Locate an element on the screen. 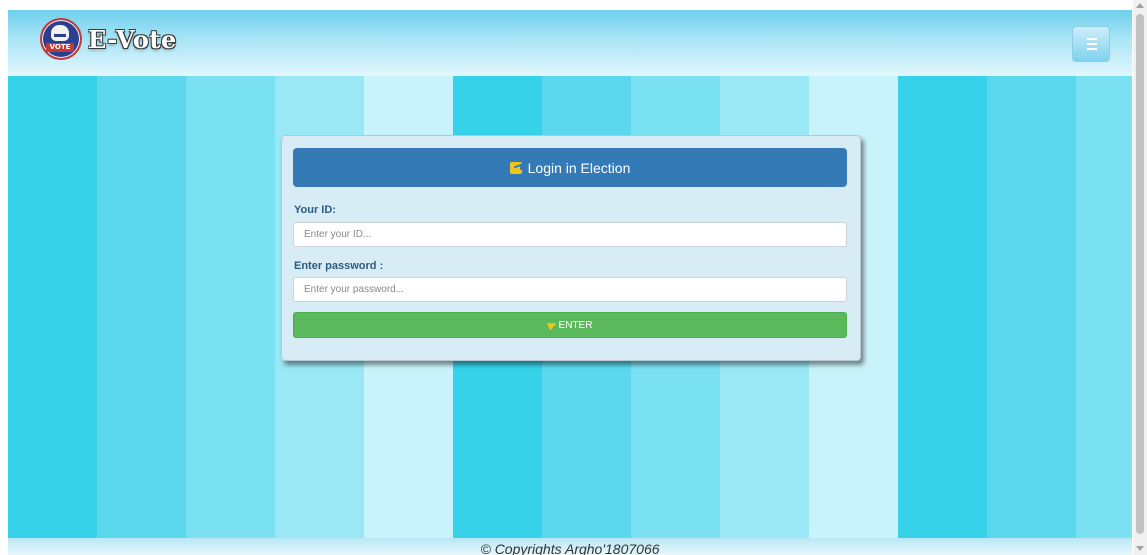 The image size is (1147, 555). scrollbar-thumb is located at coordinates (1140, 274).